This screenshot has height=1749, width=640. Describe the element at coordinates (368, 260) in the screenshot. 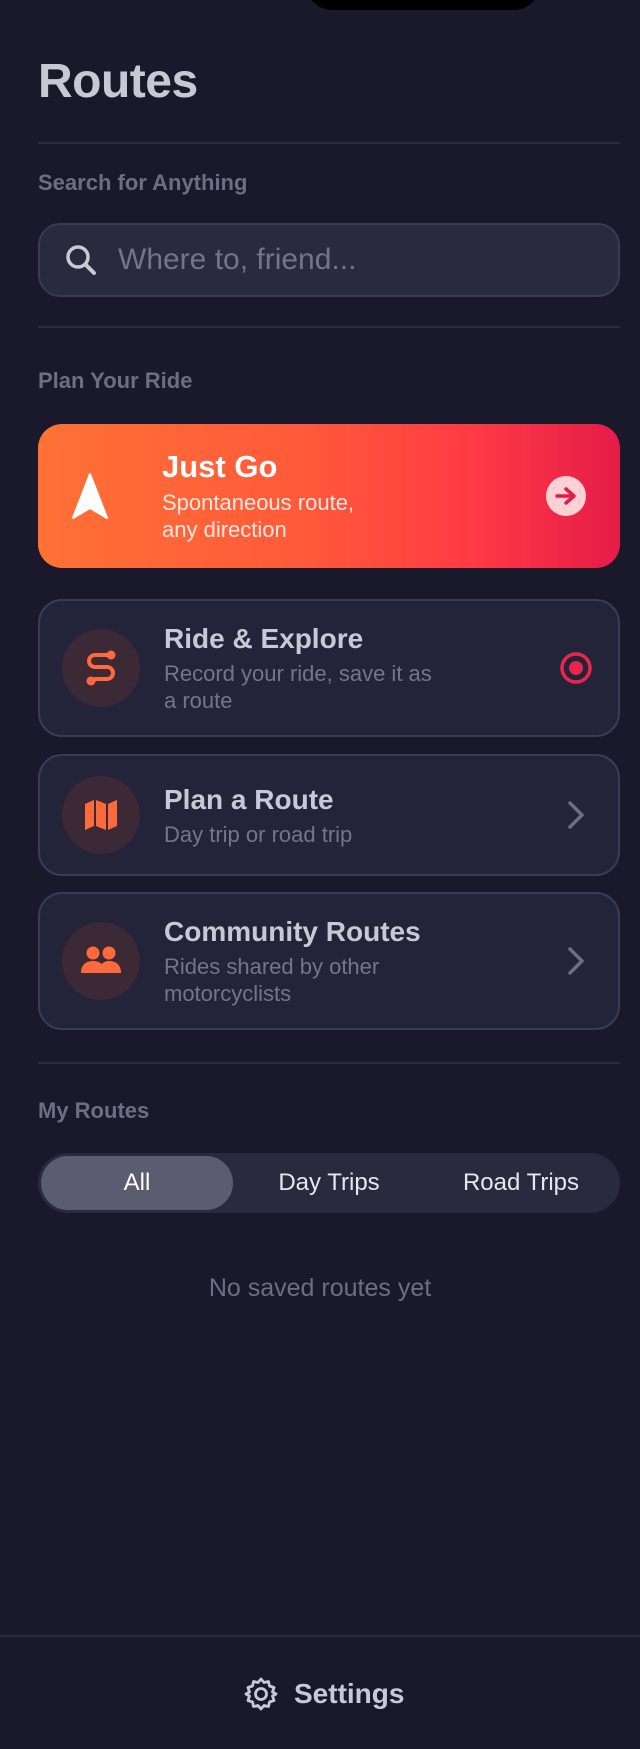

I see `search-input` at that location.